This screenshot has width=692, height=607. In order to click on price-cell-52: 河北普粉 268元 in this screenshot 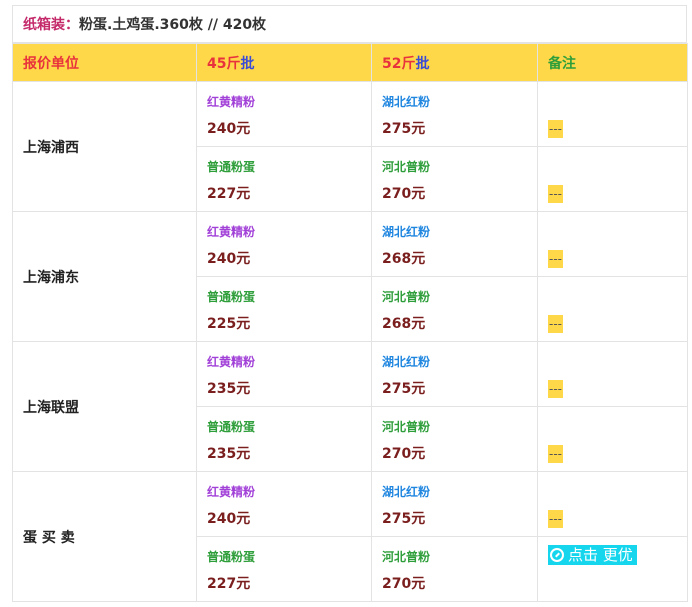, I will do `click(454, 309)`.